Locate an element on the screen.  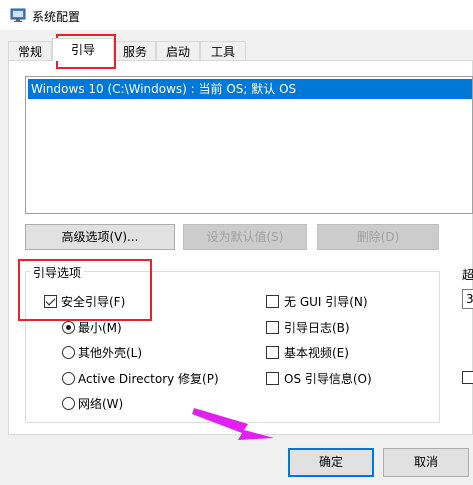
boot-log-checkbox is located at coordinates (272, 327).